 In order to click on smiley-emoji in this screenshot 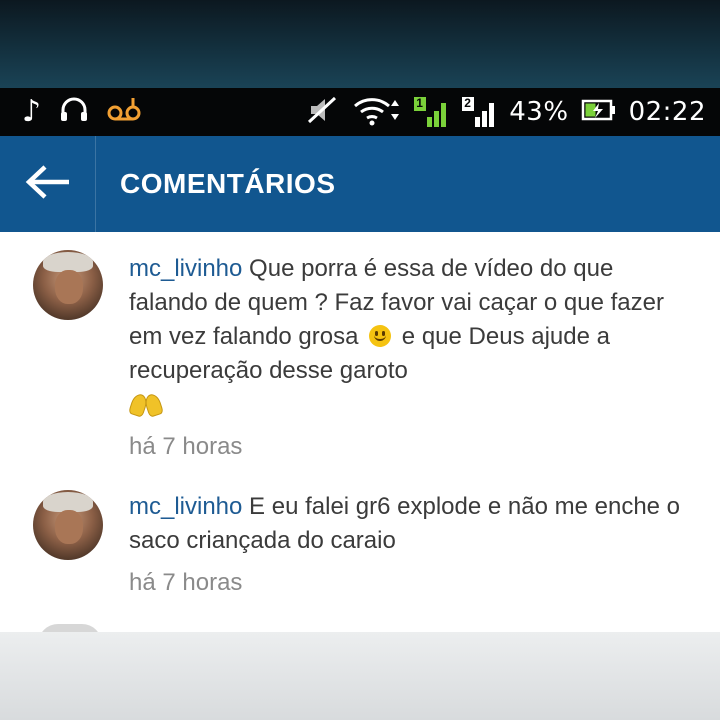, I will do `click(380, 336)`.